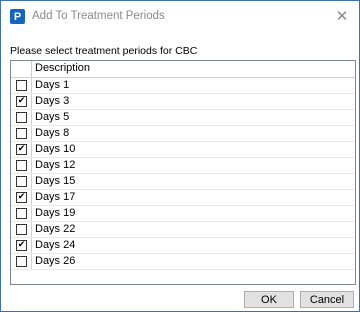 The image size is (360, 312). What do you see at coordinates (183, 102) in the screenshot?
I see `table-row: ✔ Days 3` at bounding box center [183, 102].